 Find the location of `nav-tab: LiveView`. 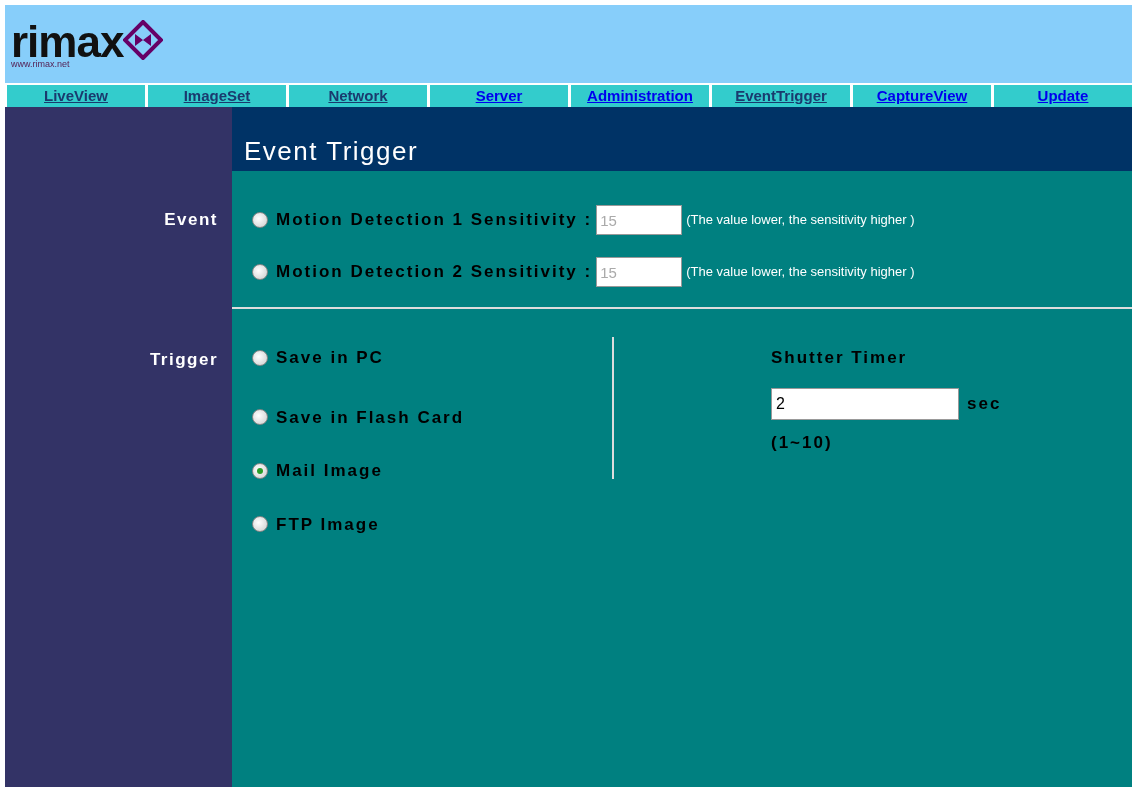

nav-tab: LiveView is located at coordinates (76, 96).